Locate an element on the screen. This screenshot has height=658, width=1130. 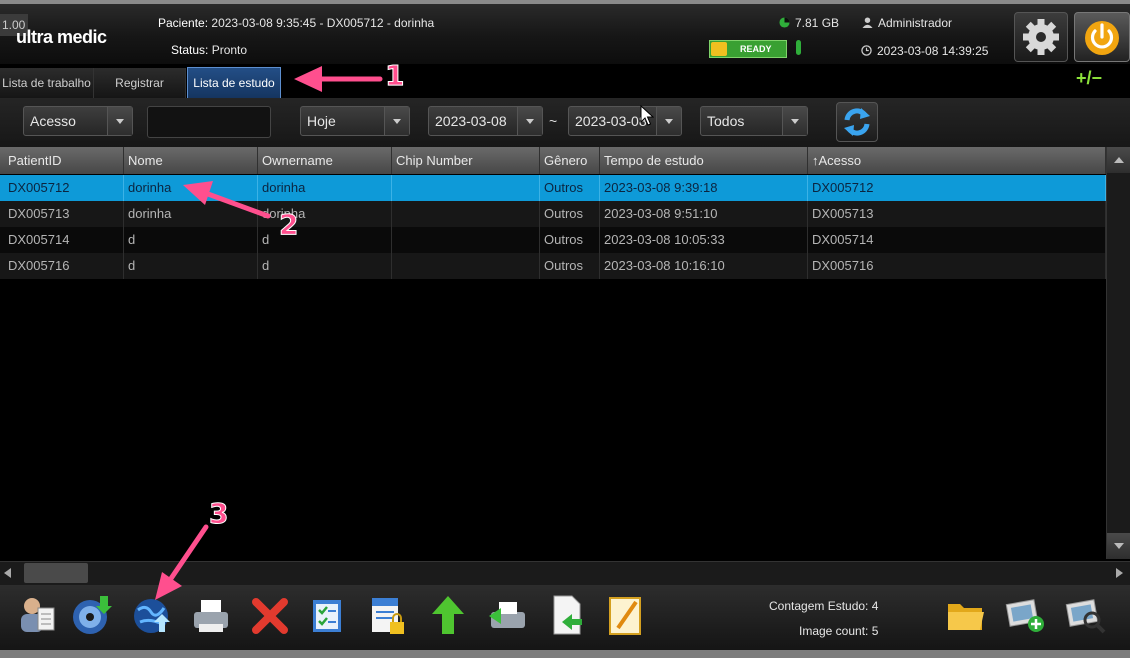
annotation-number-1: 1 is located at coordinates (394, 76).